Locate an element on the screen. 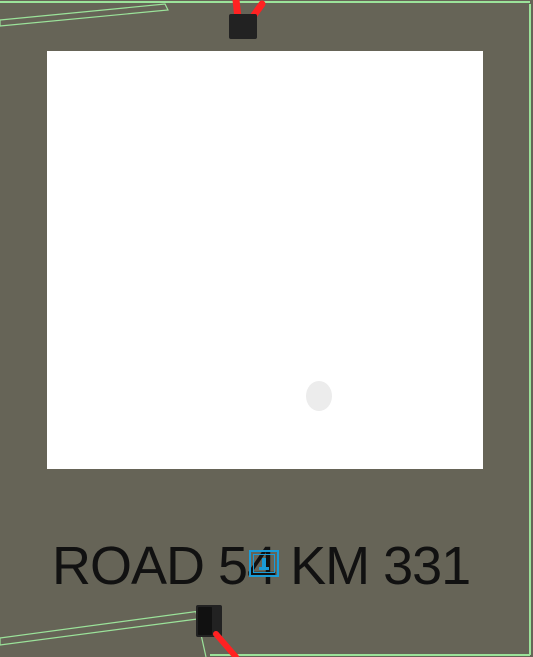 The image size is (533, 657). bottom-left-stripe is located at coordinates (103, 628).